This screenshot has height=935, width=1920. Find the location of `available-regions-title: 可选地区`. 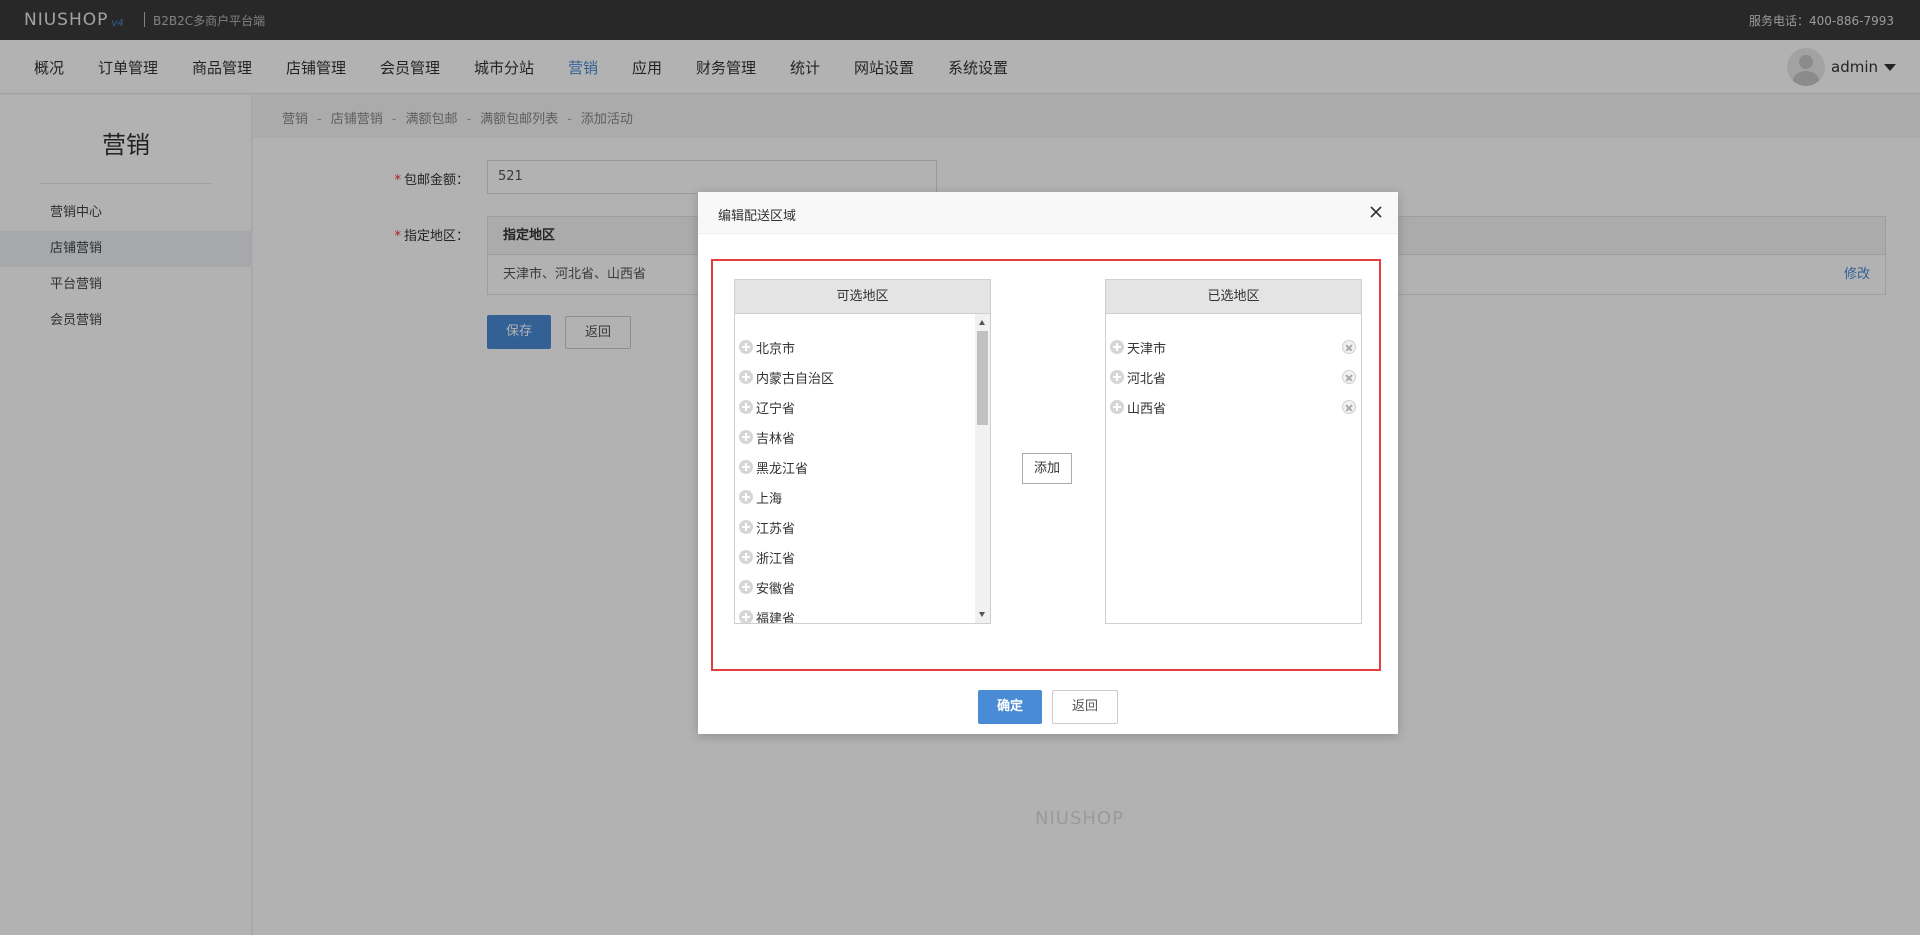

available-regions-title: 可选地区 is located at coordinates (862, 297).